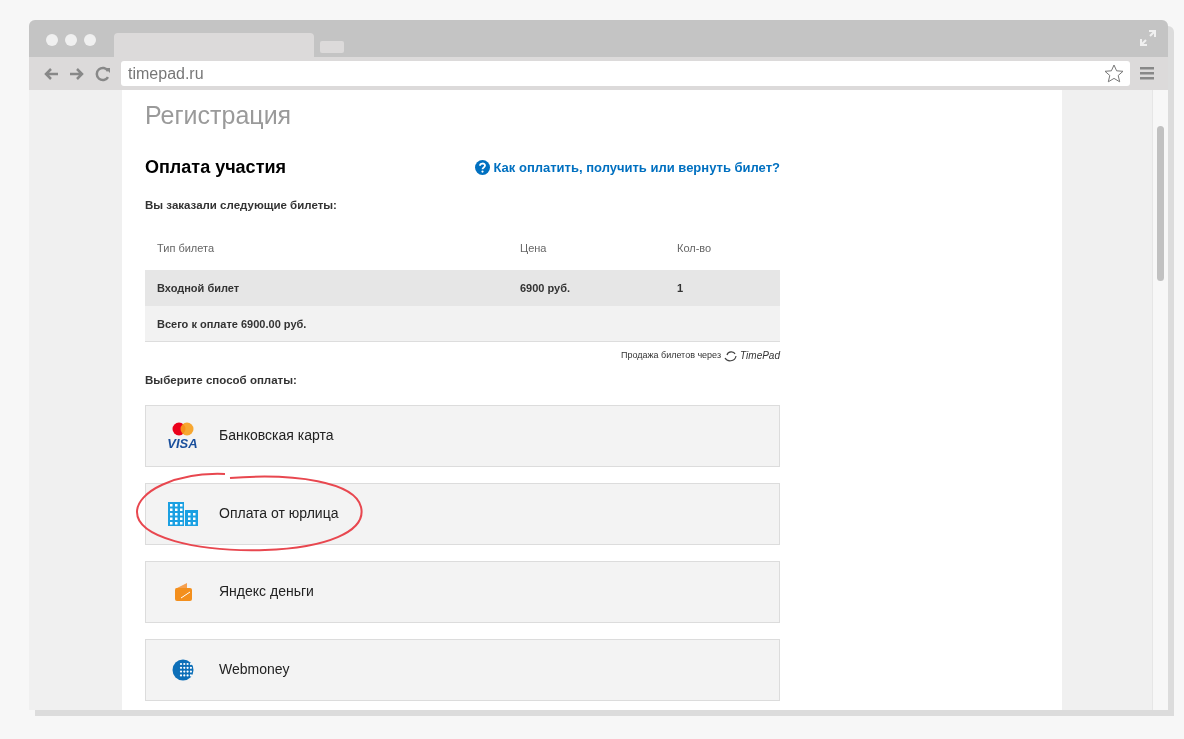 Image resolution: width=1184 pixels, height=739 pixels. Describe the element at coordinates (462, 435) in the screenshot. I see `payment-method-button: VISA Банковская карта` at that location.